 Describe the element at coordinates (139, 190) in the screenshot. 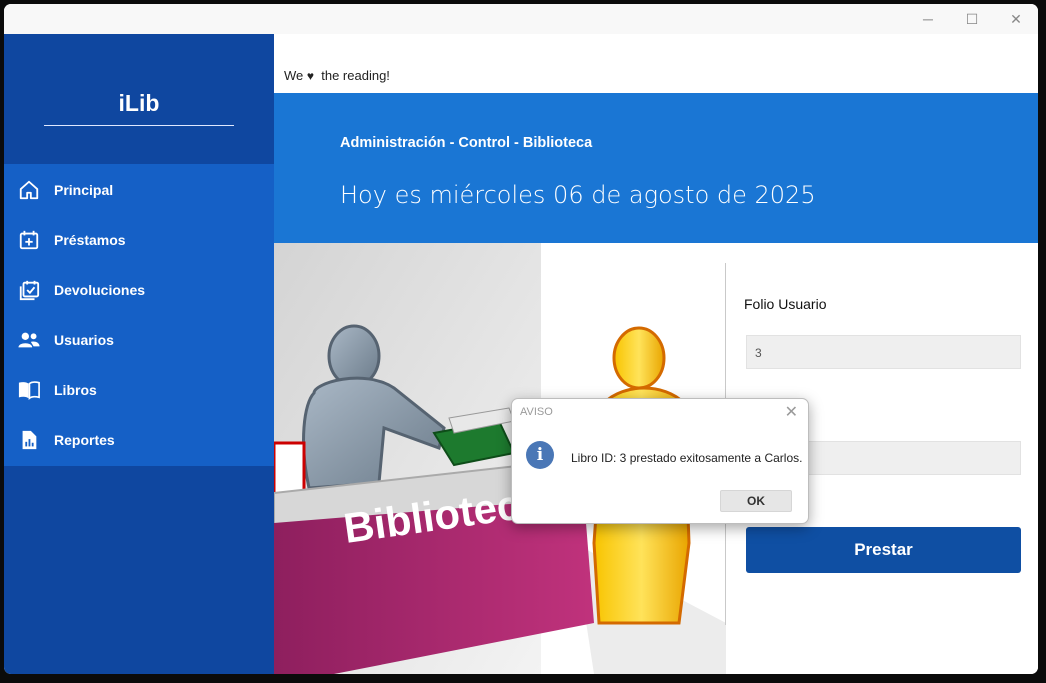

I see `sidebar-item-principal: Principal` at that location.